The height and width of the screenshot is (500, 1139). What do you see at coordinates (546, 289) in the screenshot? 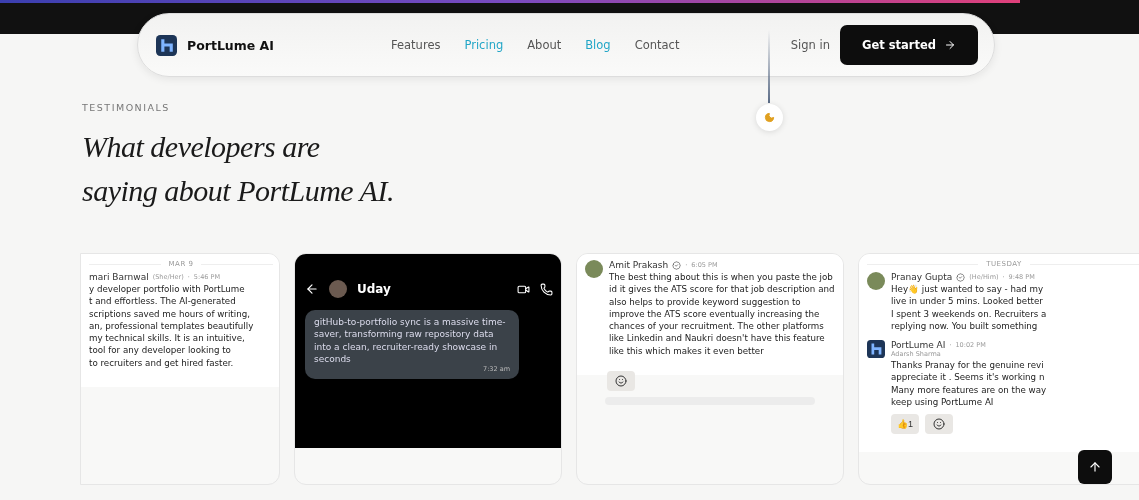
I see `phone-icon` at bounding box center [546, 289].